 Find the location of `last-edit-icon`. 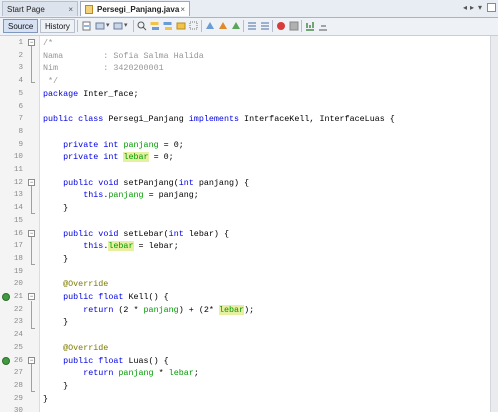

last-edit-icon is located at coordinates (87, 26).